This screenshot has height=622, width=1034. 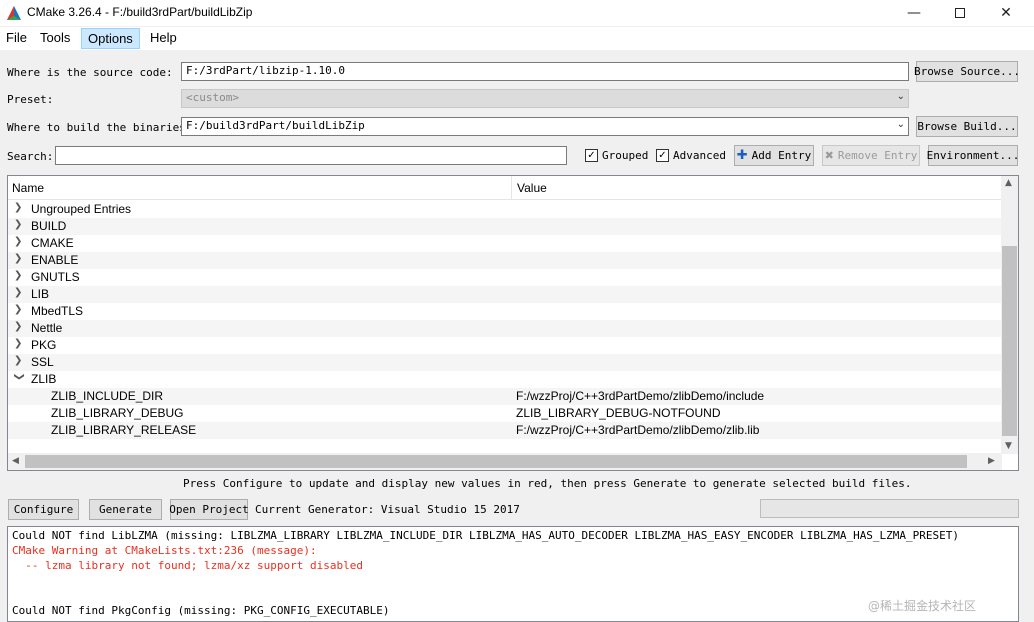 I want to click on tree-group-row: ❯ Ungrouped Entries, so click(x=505, y=209).